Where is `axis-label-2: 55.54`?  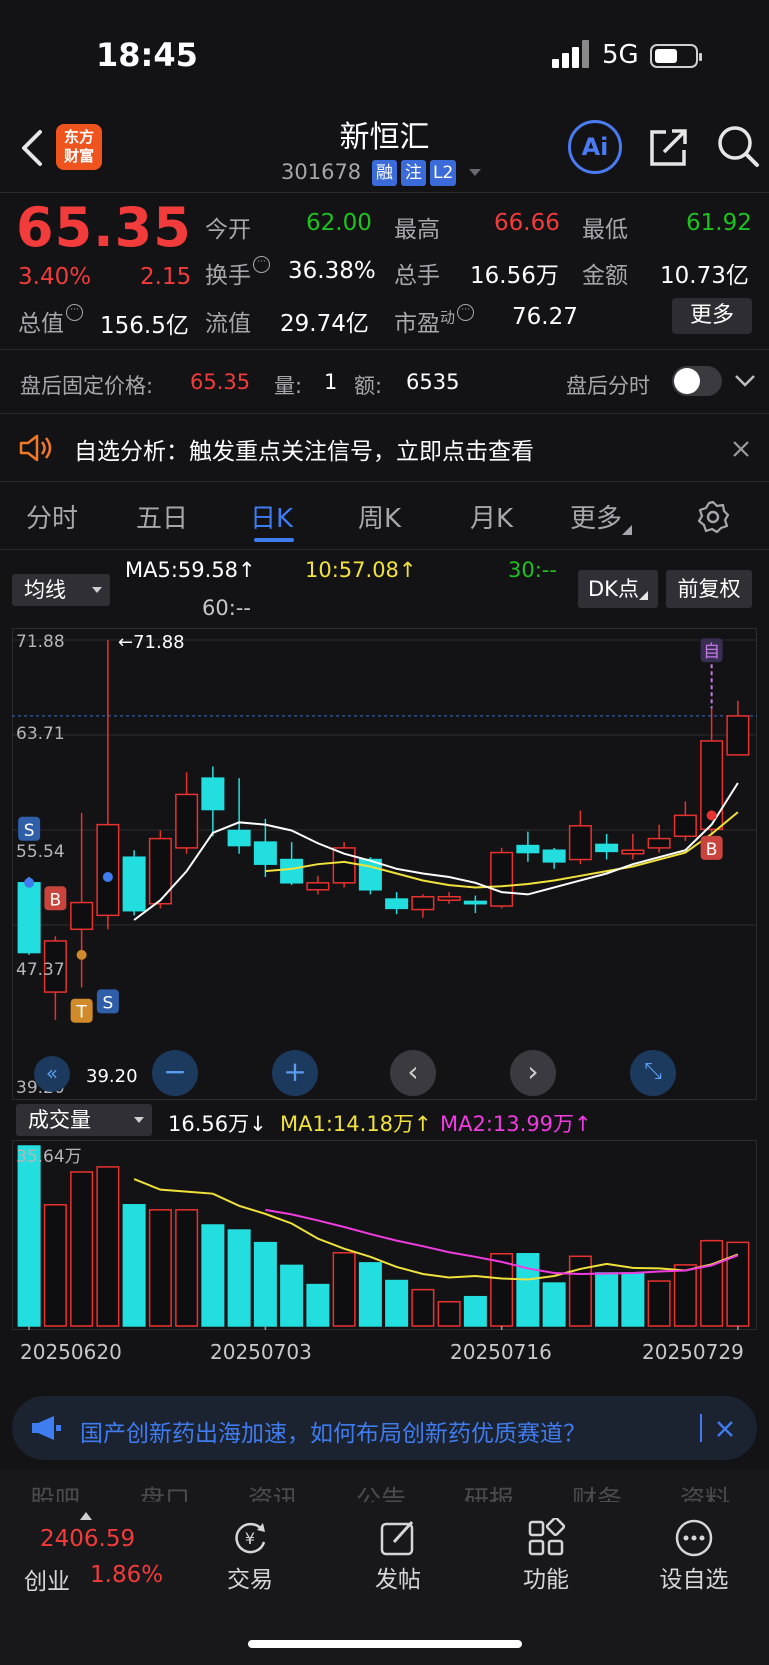 axis-label-2: 55.54 is located at coordinates (40, 852).